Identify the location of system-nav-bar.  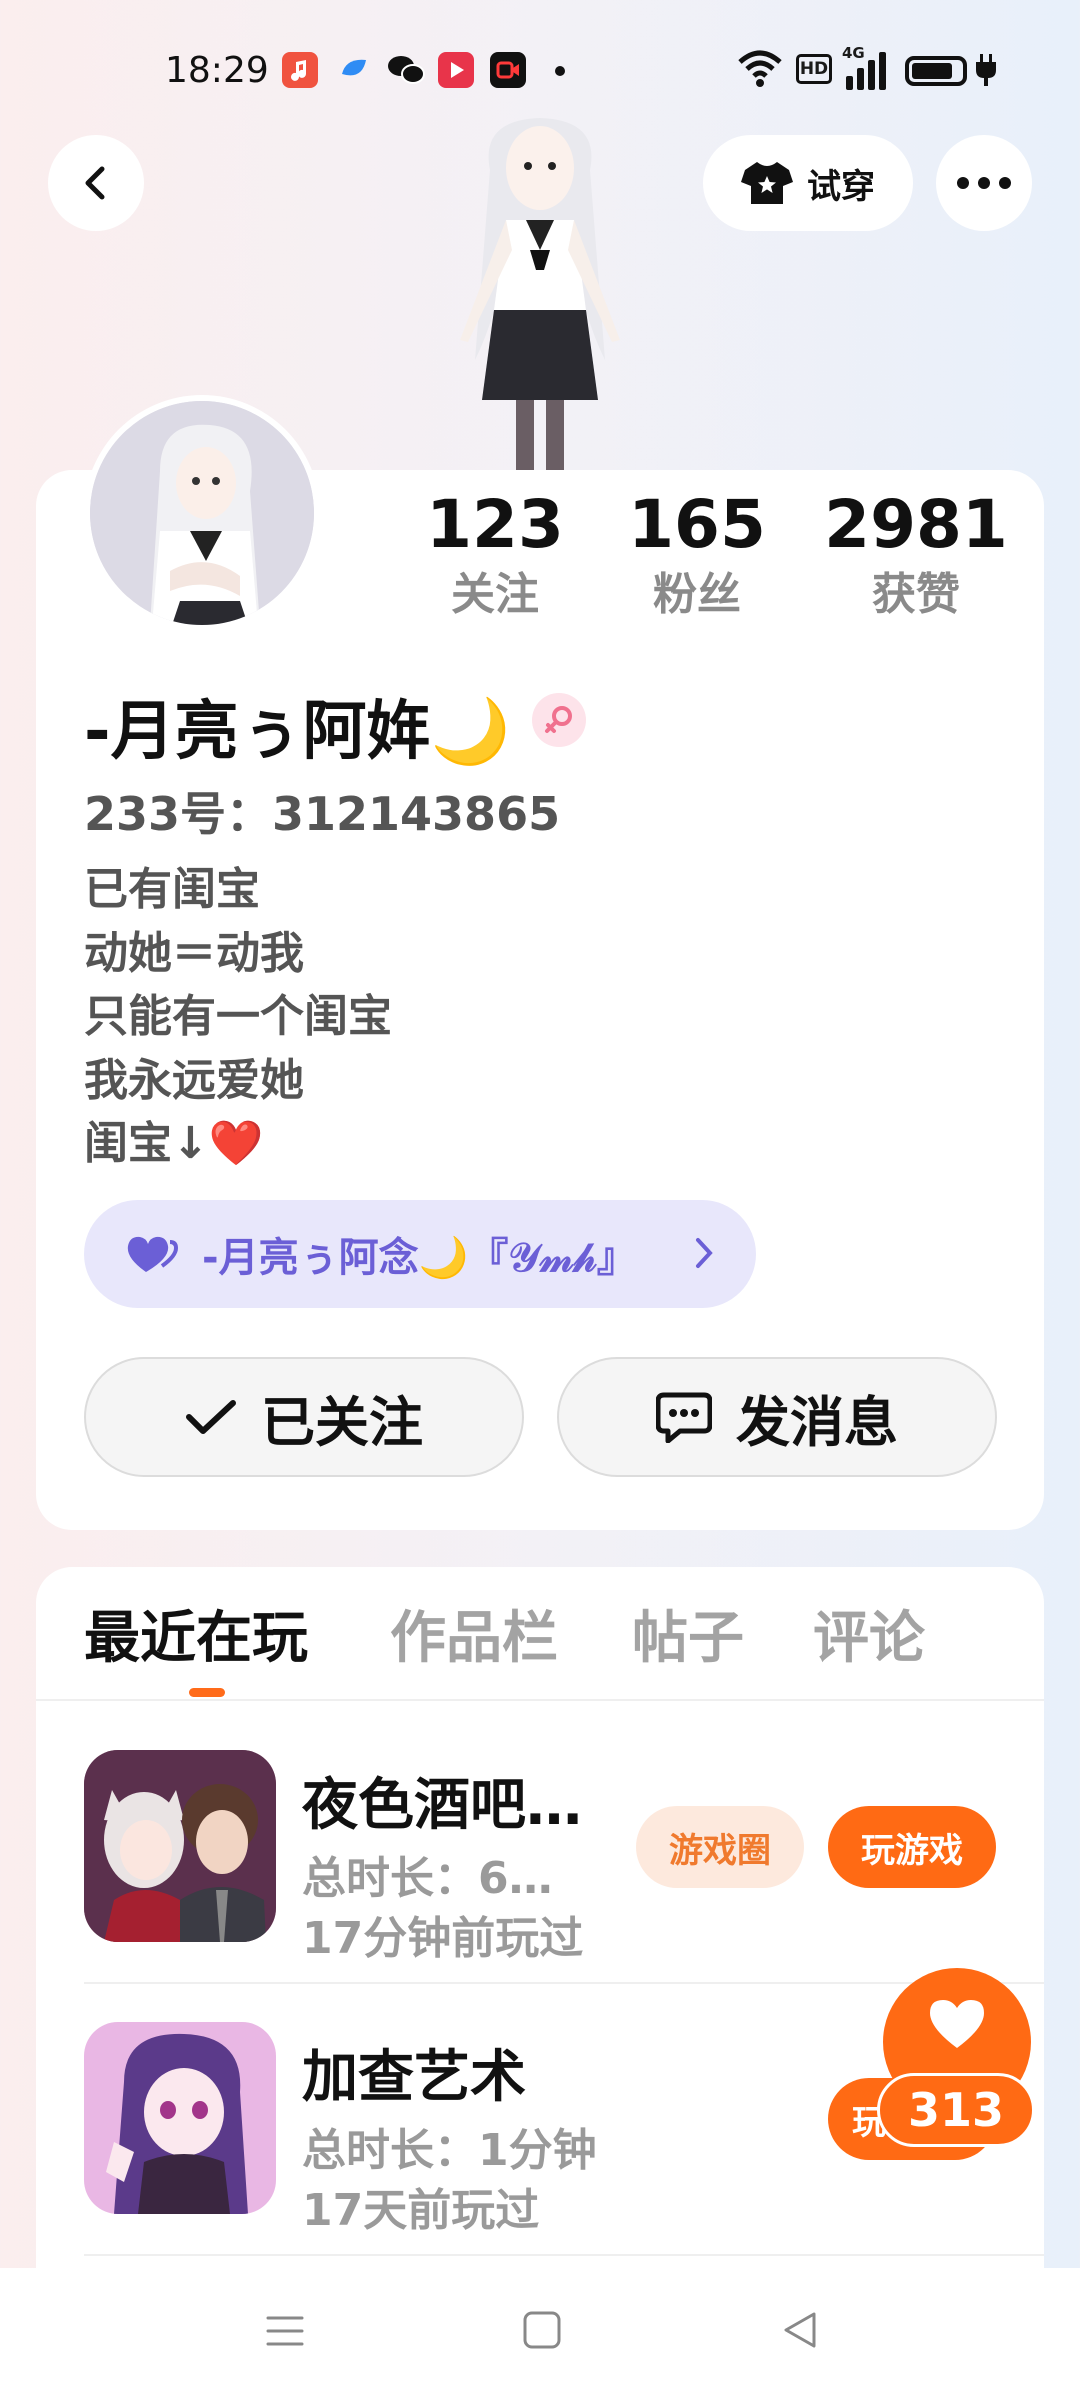
(540, 2334).